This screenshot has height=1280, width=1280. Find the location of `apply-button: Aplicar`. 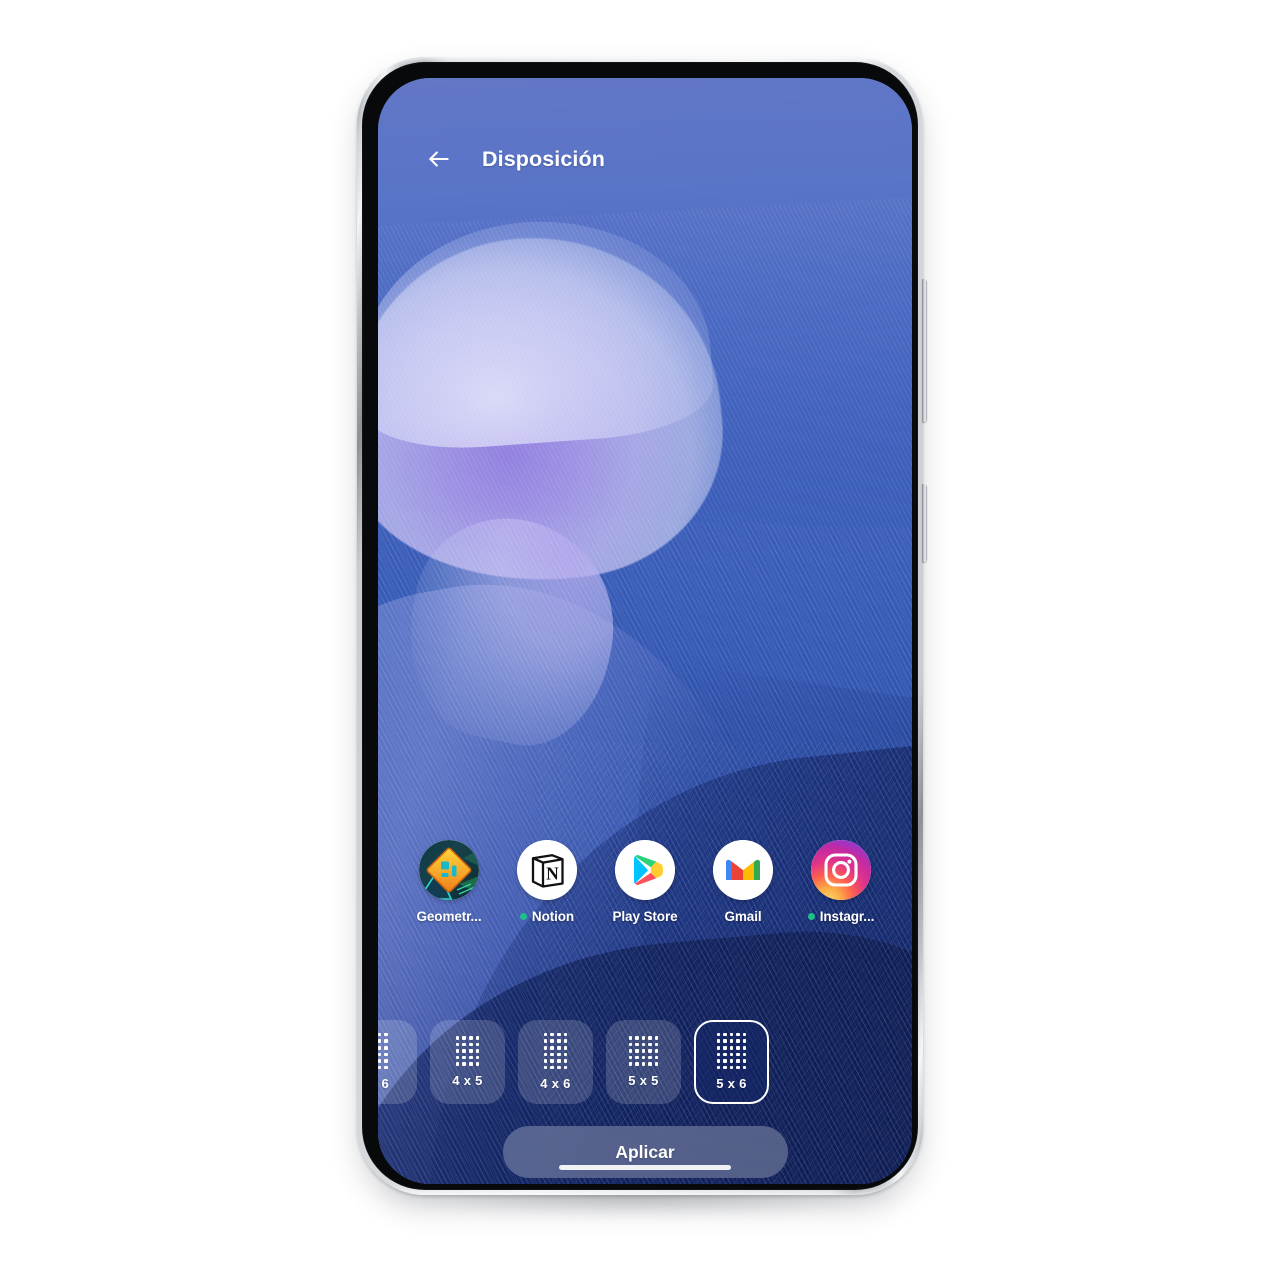

apply-button: Aplicar is located at coordinates (645, 1152).